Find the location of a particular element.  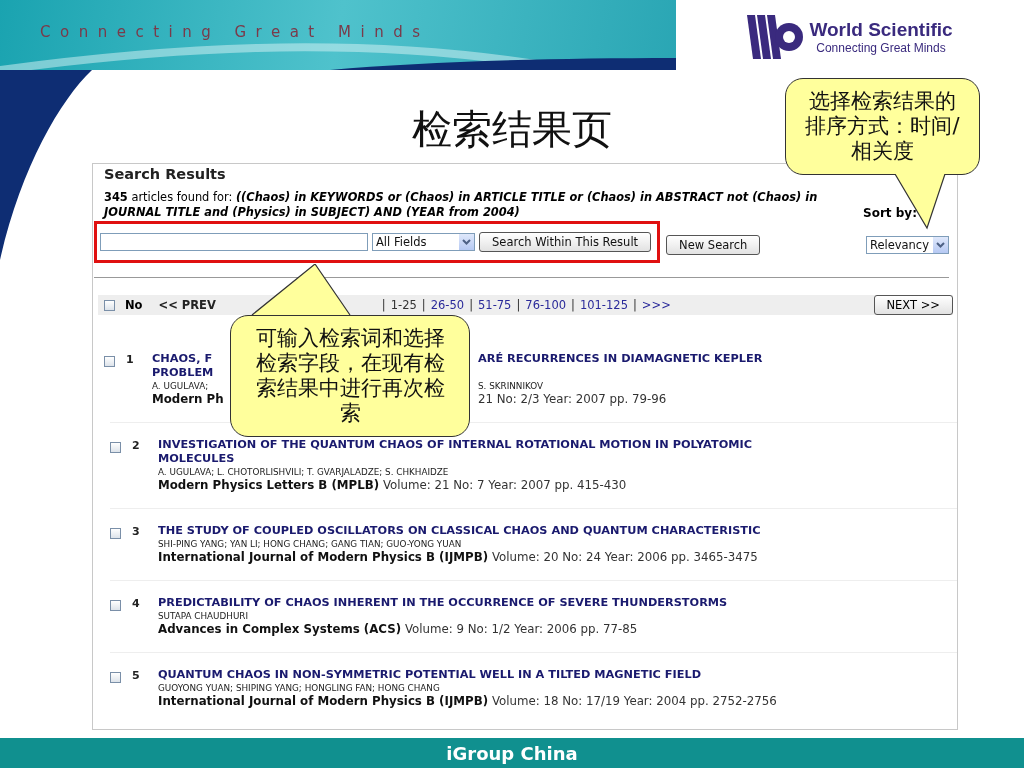

author-list: A. UGULAVA; is located at coordinates (180, 386).